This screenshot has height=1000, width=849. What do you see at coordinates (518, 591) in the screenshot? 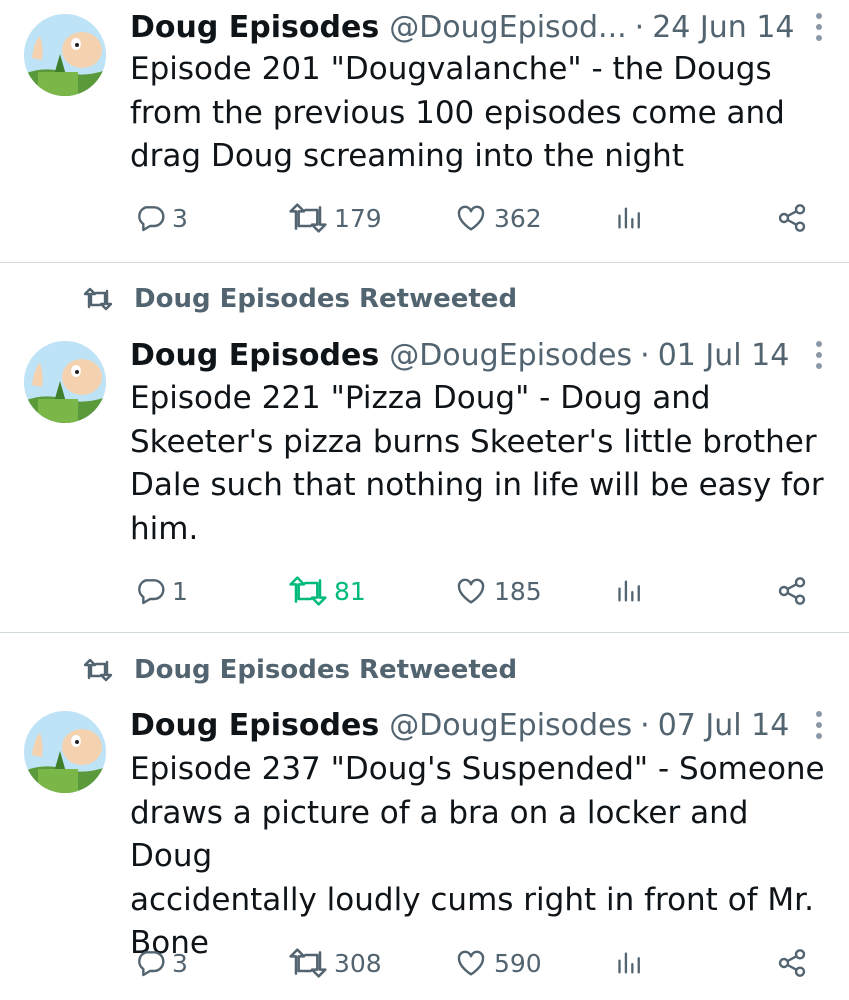
I see `like-count: 185` at bounding box center [518, 591].